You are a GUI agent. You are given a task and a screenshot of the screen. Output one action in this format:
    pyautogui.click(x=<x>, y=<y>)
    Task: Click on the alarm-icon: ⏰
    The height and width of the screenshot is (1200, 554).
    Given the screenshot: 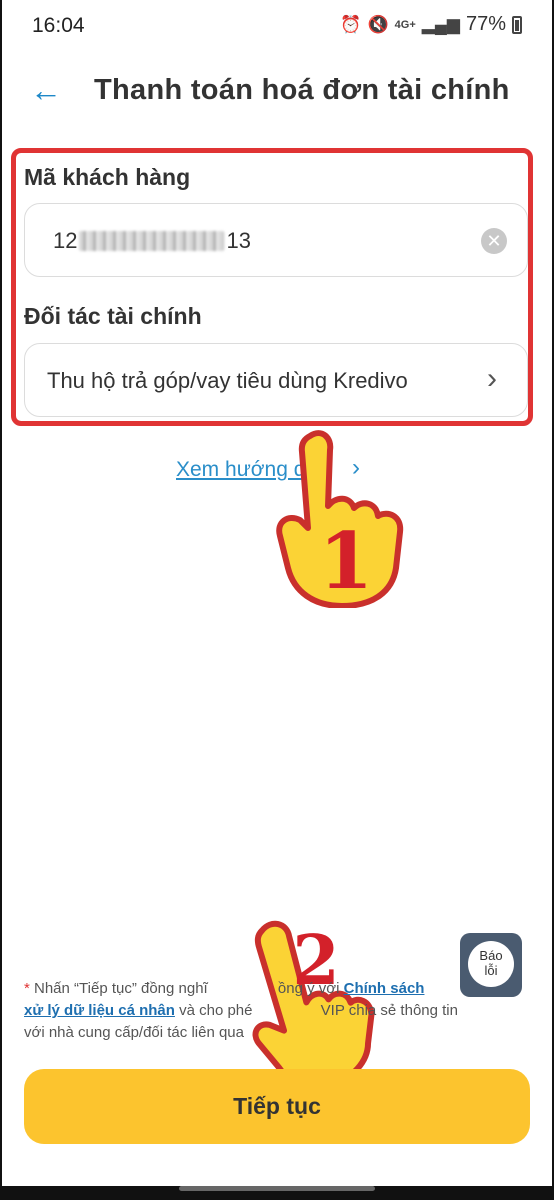 What is the action you would take?
    pyautogui.click(x=351, y=24)
    